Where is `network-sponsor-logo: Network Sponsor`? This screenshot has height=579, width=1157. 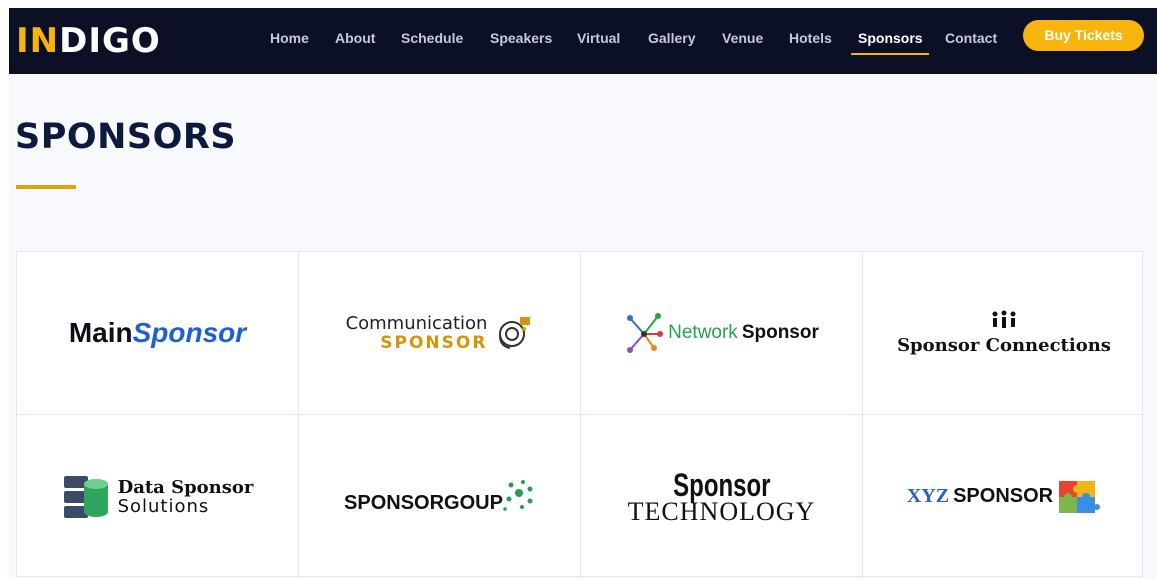 network-sponsor-logo: Network Sponsor is located at coordinates (721, 333).